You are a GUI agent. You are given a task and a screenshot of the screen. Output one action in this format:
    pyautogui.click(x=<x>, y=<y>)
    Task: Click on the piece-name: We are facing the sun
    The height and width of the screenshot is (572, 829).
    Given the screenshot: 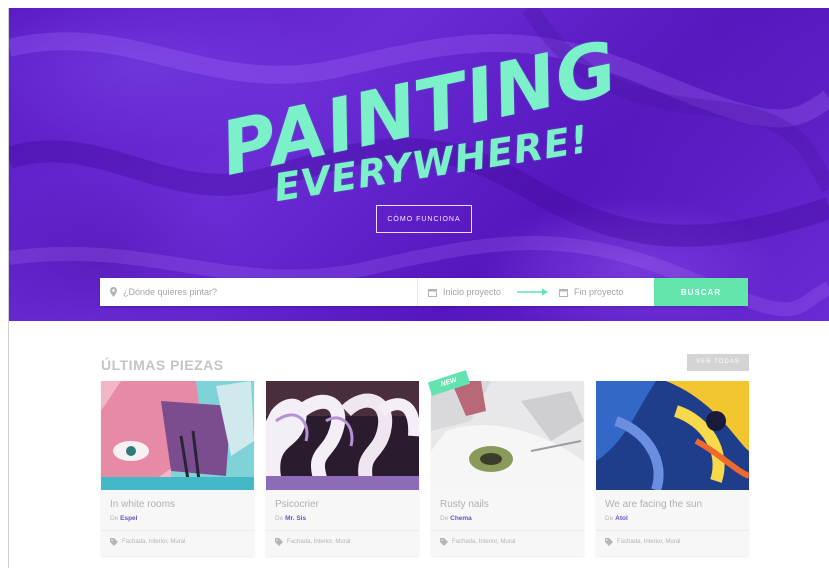 What is the action you would take?
    pyautogui.click(x=654, y=504)
    